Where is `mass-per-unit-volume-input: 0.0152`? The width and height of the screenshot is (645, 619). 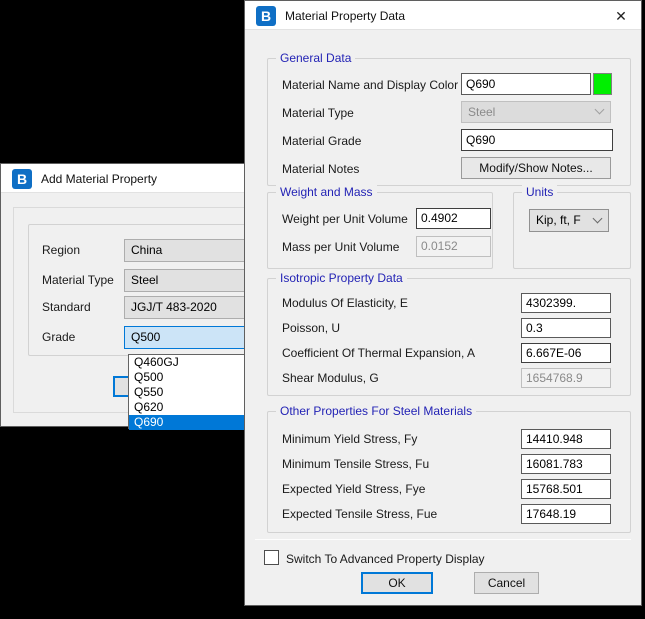
mass-per-unit-volume-input: 0.0152 is located at coordinates (453, 246).